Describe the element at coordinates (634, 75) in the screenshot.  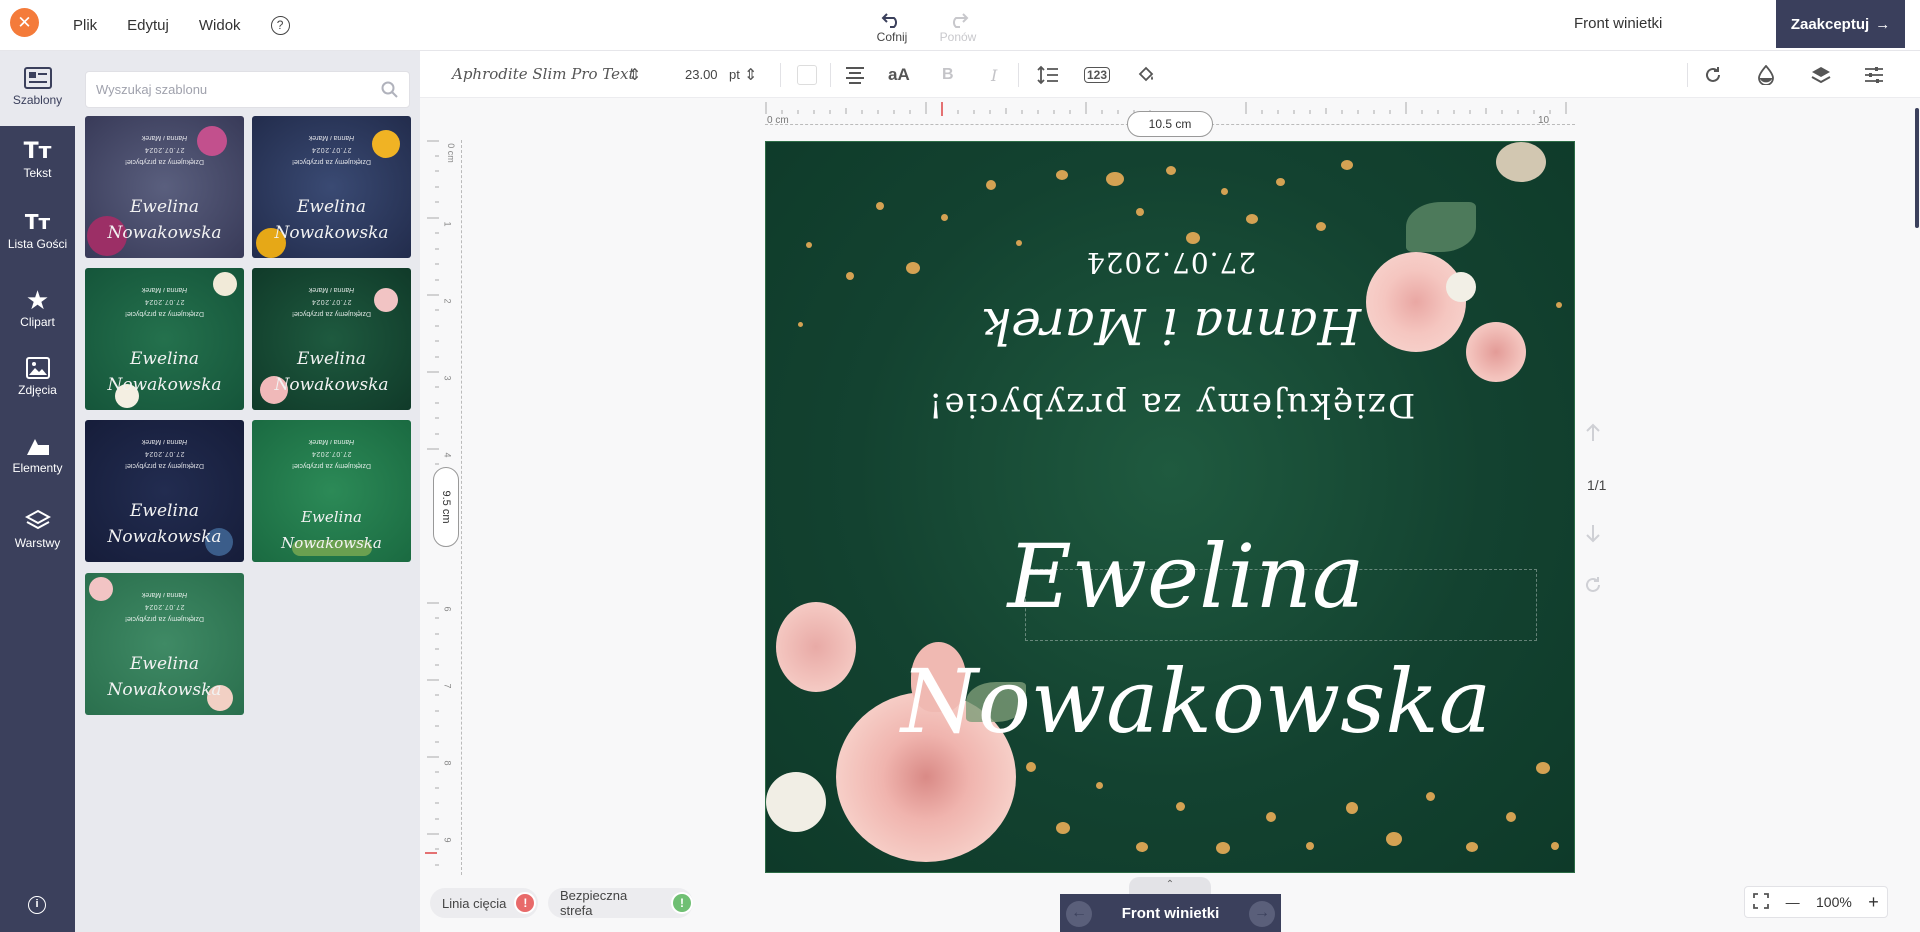
I see `font-select-arrows-icon: ⇕` at that location.